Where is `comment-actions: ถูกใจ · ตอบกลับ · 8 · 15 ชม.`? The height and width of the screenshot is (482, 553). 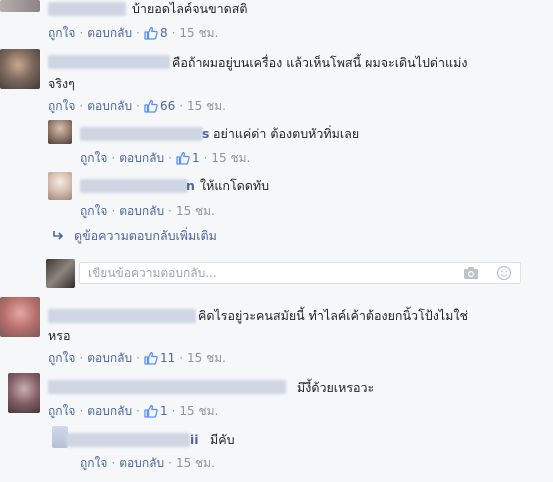
comment-actions: ถูกใจ · ตอบกลับ · 8 · 15 ชม. is located at coordinates (133, 33).